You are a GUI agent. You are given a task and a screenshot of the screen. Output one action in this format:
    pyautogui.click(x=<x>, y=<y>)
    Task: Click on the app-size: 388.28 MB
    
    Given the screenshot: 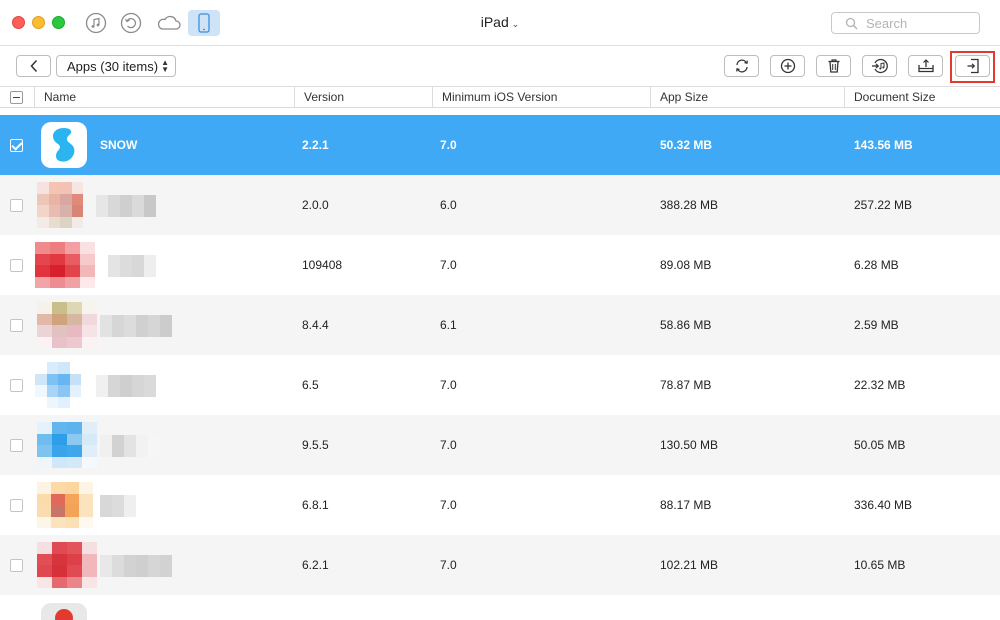 What is the action you would take?
    pyautogui.click(x=689, y=205)
    